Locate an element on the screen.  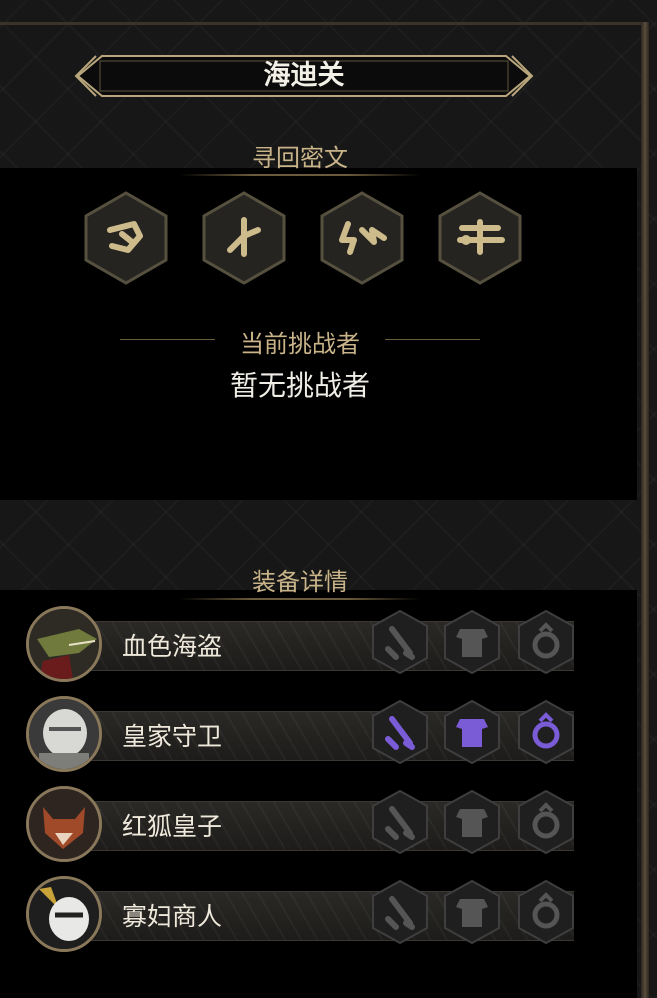
runes-title-underline is located at coordinates (300, 175).